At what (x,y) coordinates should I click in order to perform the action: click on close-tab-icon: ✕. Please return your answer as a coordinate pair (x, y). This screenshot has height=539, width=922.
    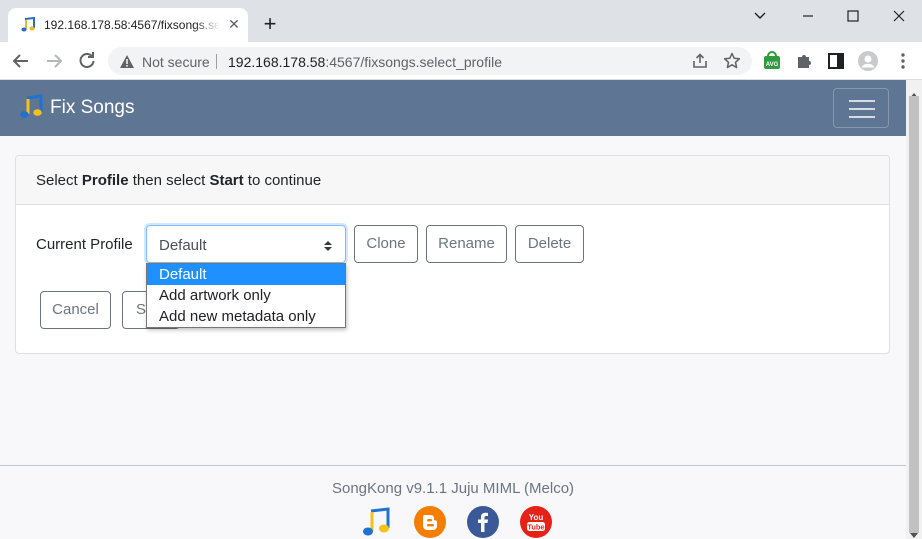
    Looking at the image, I should click on (234, 24).